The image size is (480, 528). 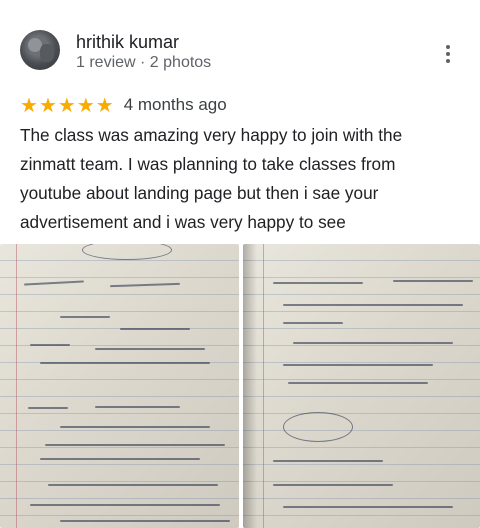 I want to click on avatar, so click(x=40, y=50).